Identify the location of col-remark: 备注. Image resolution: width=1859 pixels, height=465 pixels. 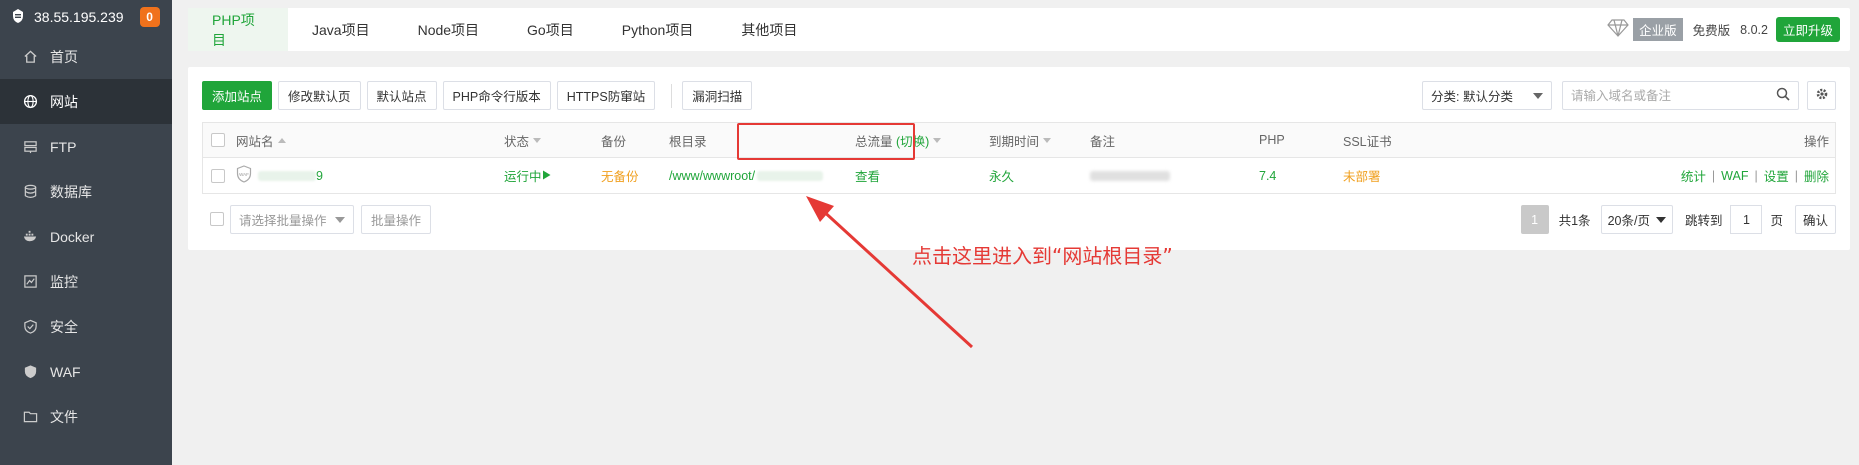
(1103, 141).